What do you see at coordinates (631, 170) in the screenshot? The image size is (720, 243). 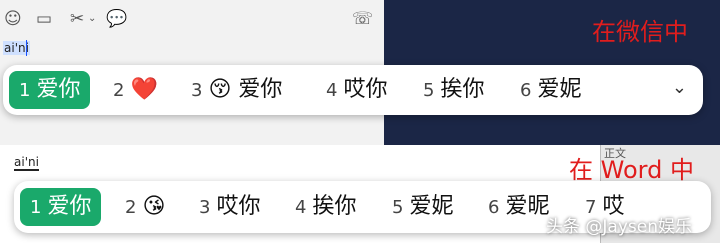 I see `word-label: 在 Word 中` at bounding box center [631, 170].